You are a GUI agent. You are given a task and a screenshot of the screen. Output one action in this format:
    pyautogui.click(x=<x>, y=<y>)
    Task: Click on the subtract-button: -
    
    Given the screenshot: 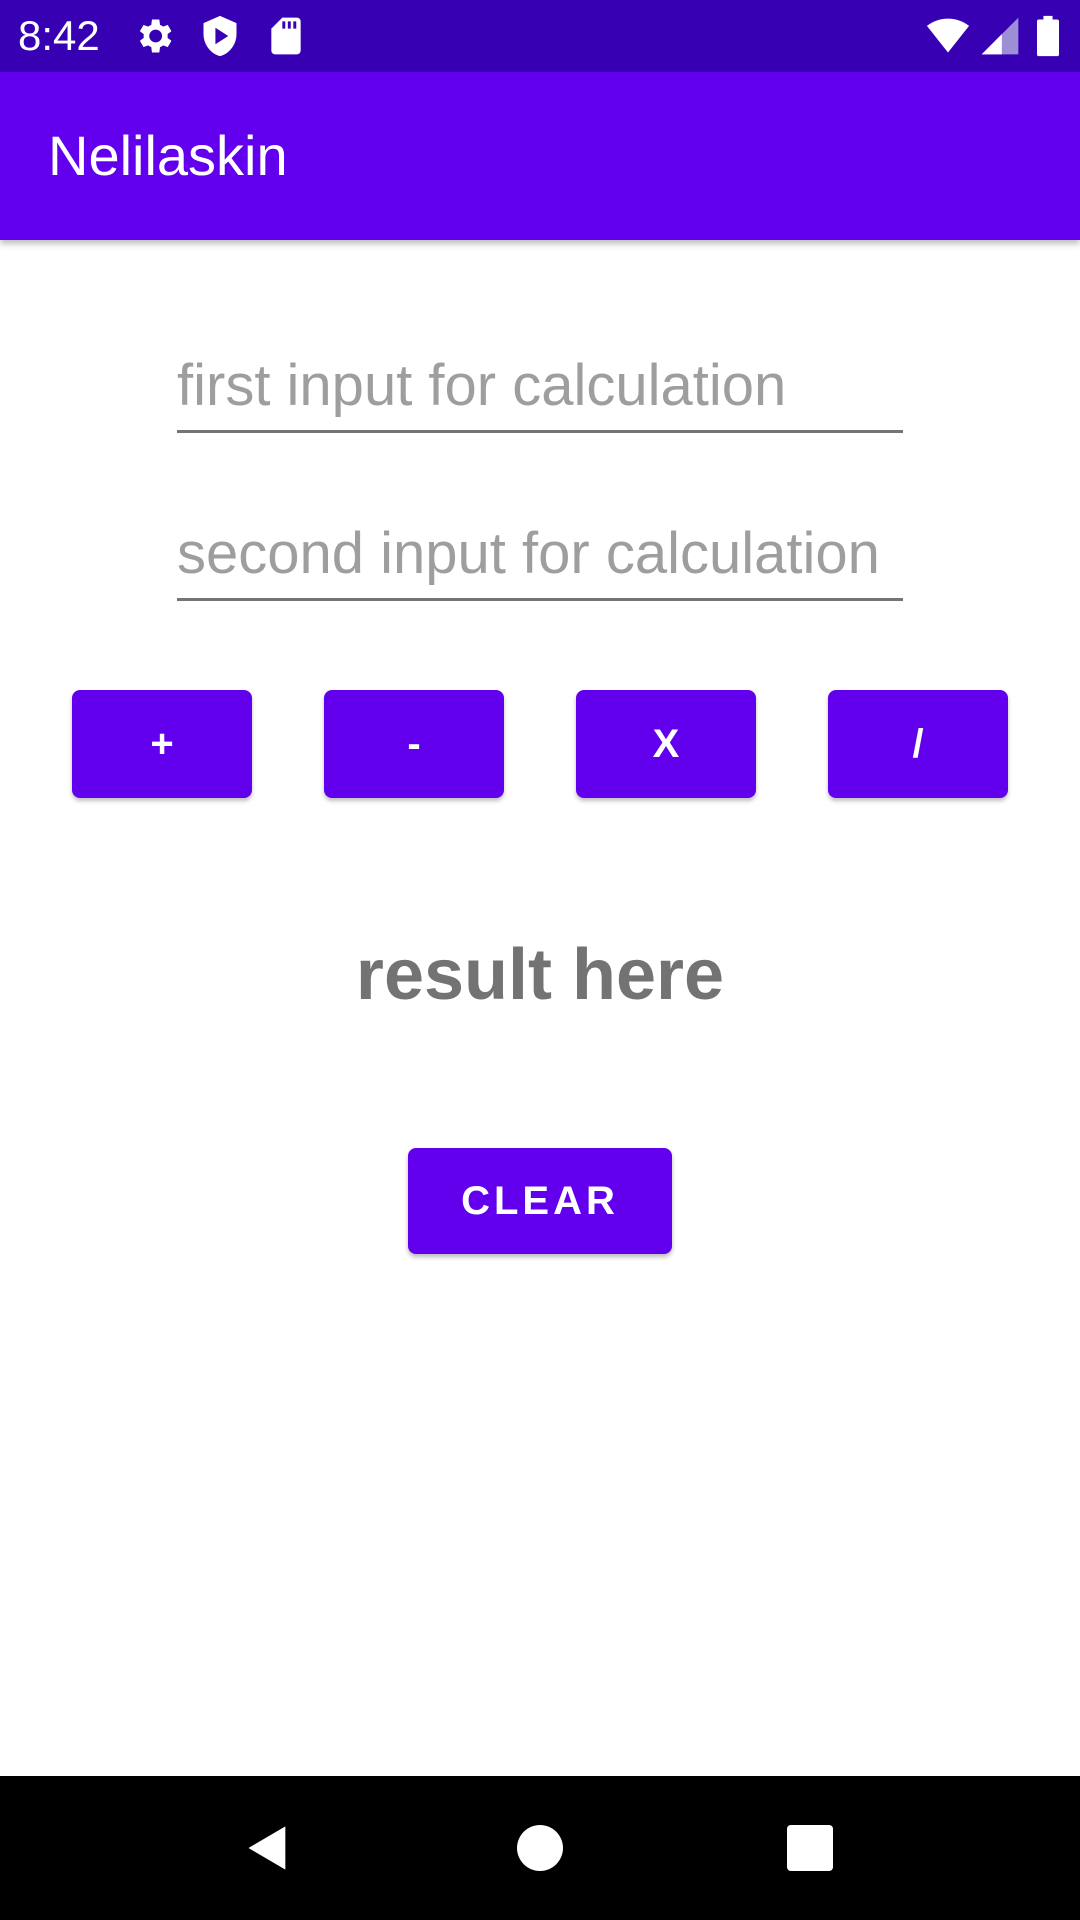 What is the action you would take?
    pyautogui.click(x=414, y=744)
    